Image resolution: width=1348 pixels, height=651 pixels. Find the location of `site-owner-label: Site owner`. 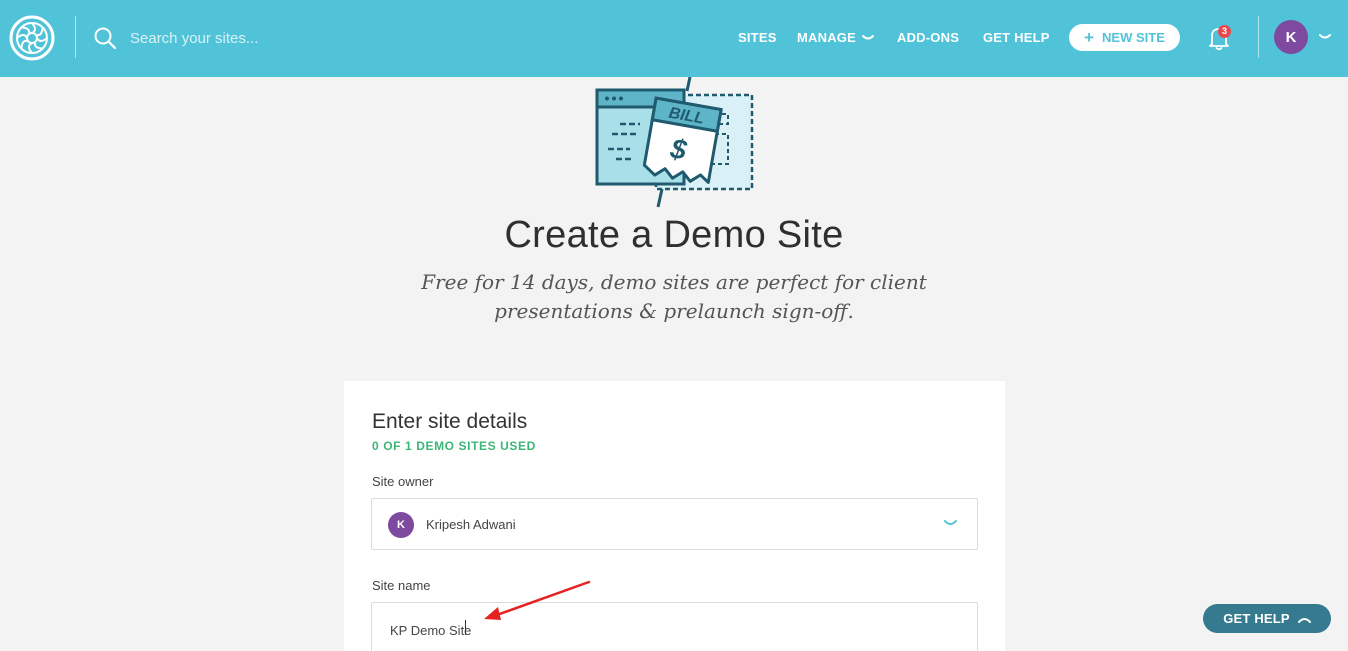

site-owner-label: Site owner is located at coordinates (403, 481).